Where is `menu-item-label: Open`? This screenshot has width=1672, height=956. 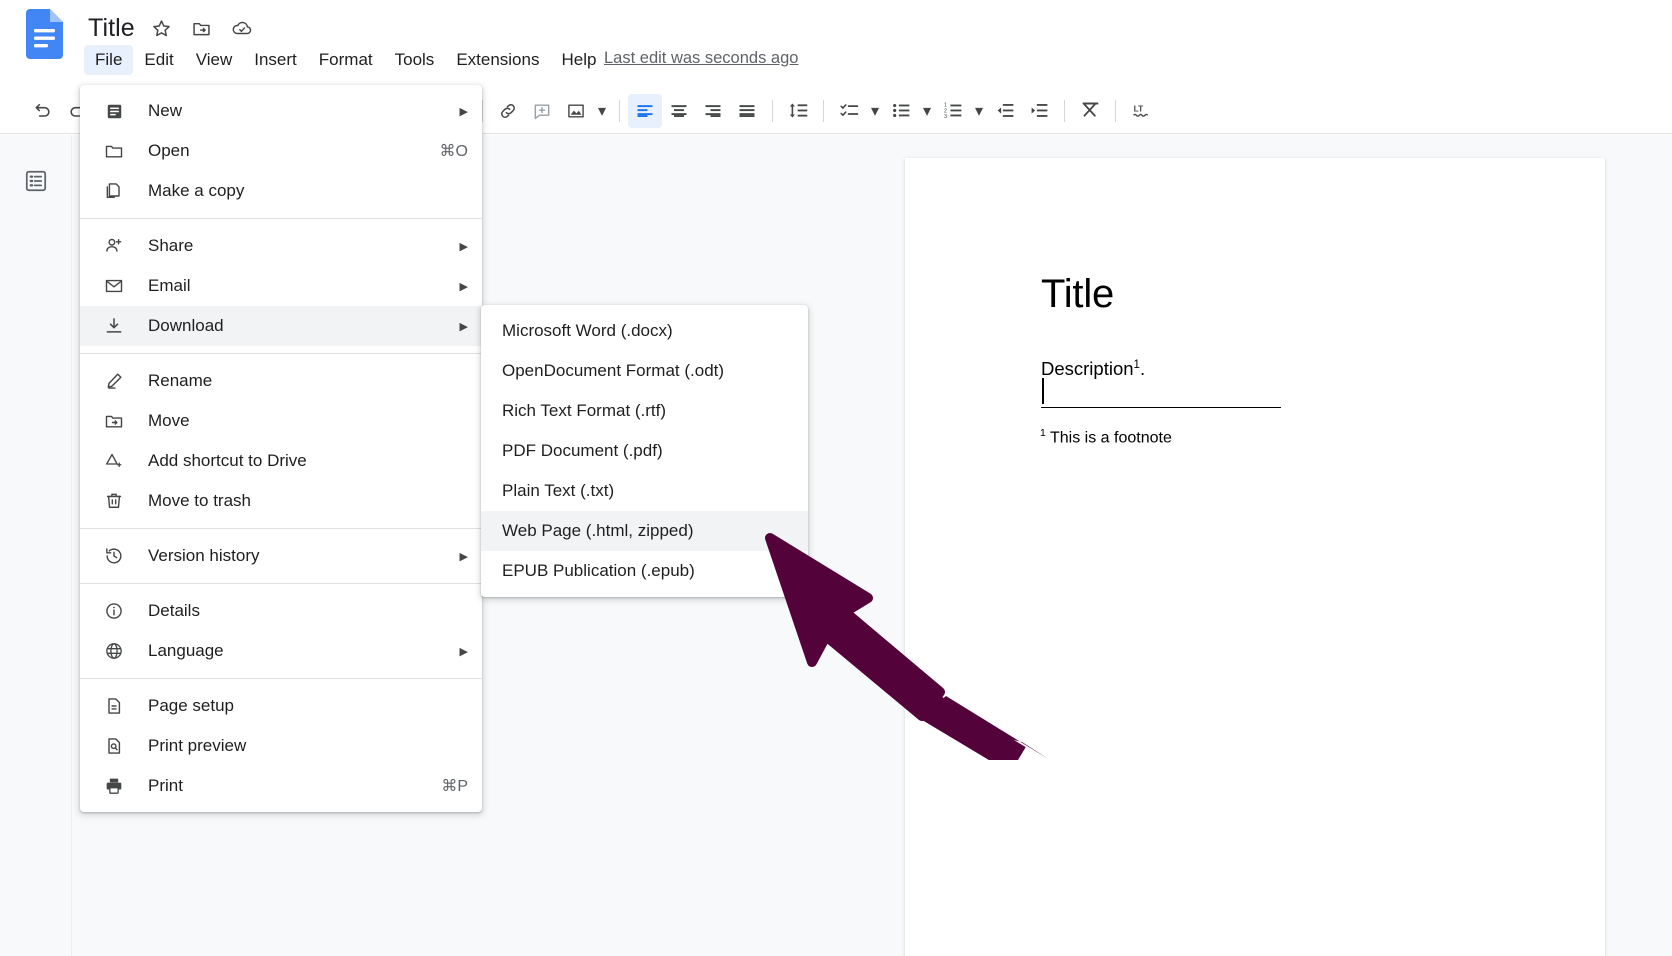
menu-item-label: Open is located at coordinates (169, 150).